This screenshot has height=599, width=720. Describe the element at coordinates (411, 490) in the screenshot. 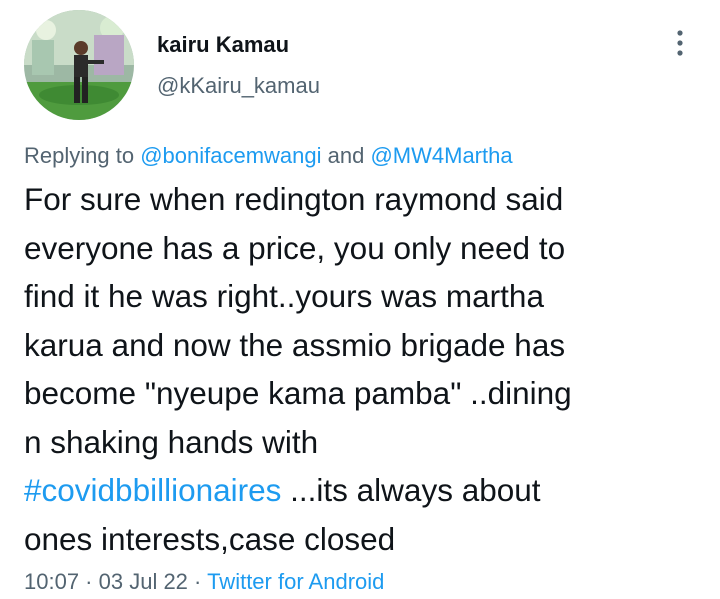

I see `tweet-line: ...its always about` at that location.